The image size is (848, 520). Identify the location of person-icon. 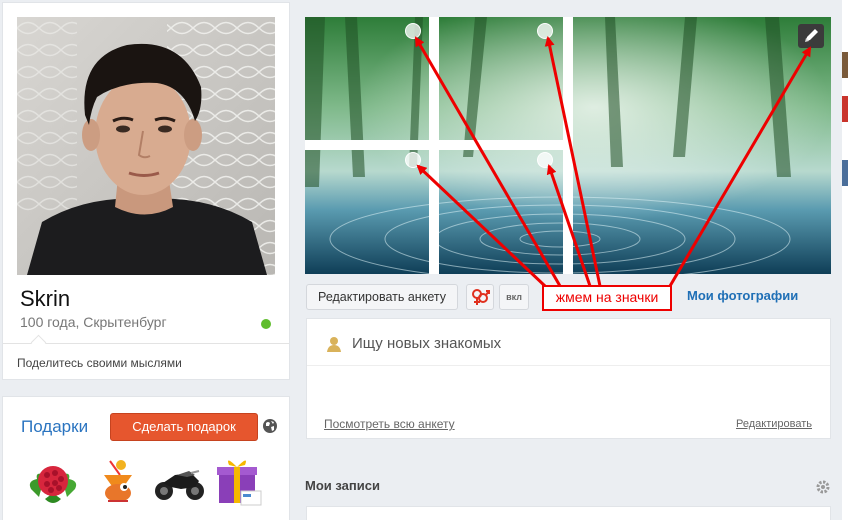
(334, 346).